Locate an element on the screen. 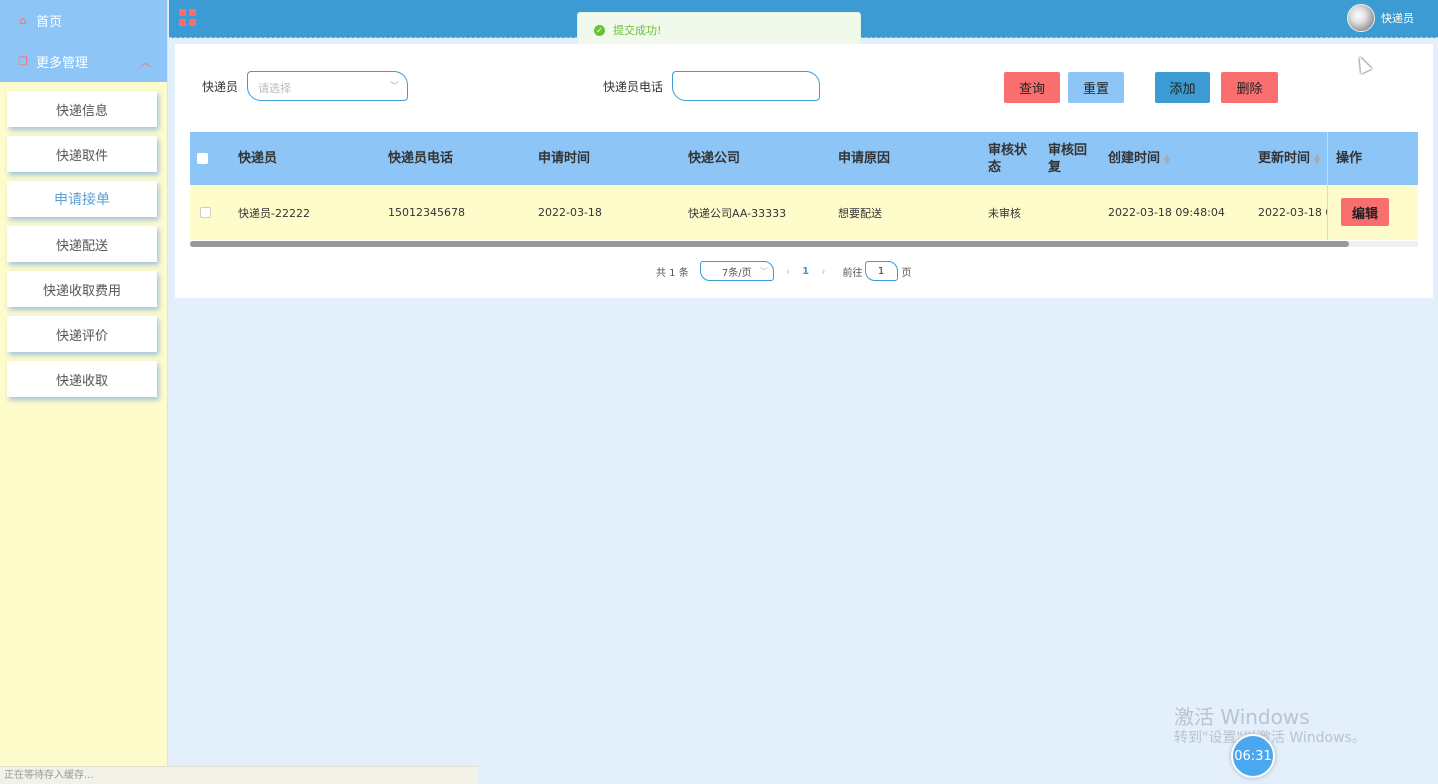  sidebar-item-reviews: 快递评价 is located at coordinates (82, 334).